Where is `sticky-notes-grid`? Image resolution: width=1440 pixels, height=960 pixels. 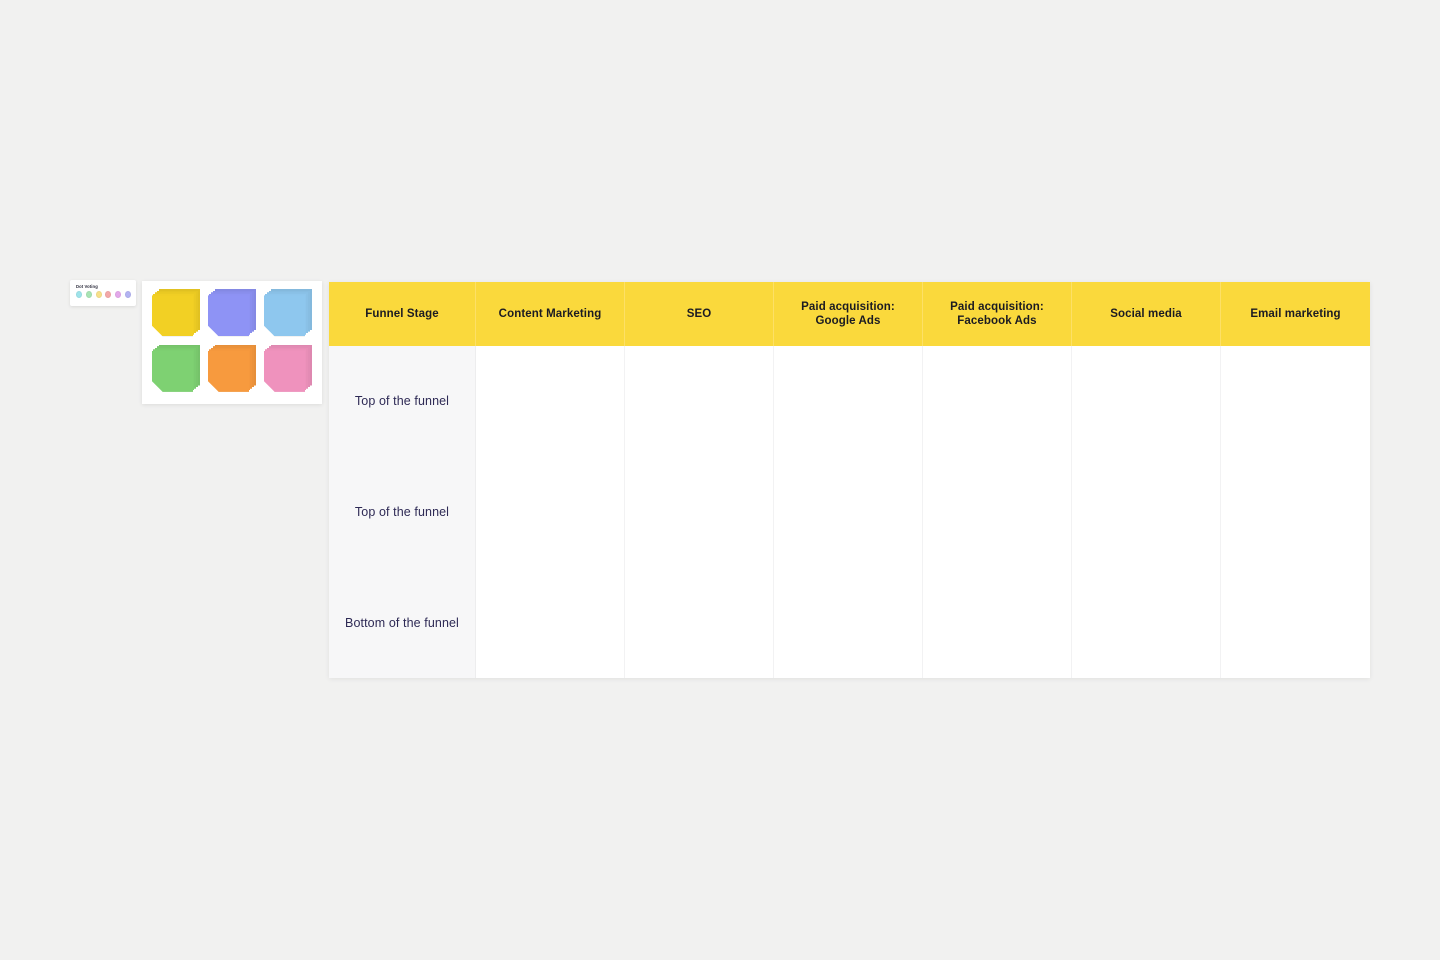 sticky-notes-grid is located at coordinates (232, 342).